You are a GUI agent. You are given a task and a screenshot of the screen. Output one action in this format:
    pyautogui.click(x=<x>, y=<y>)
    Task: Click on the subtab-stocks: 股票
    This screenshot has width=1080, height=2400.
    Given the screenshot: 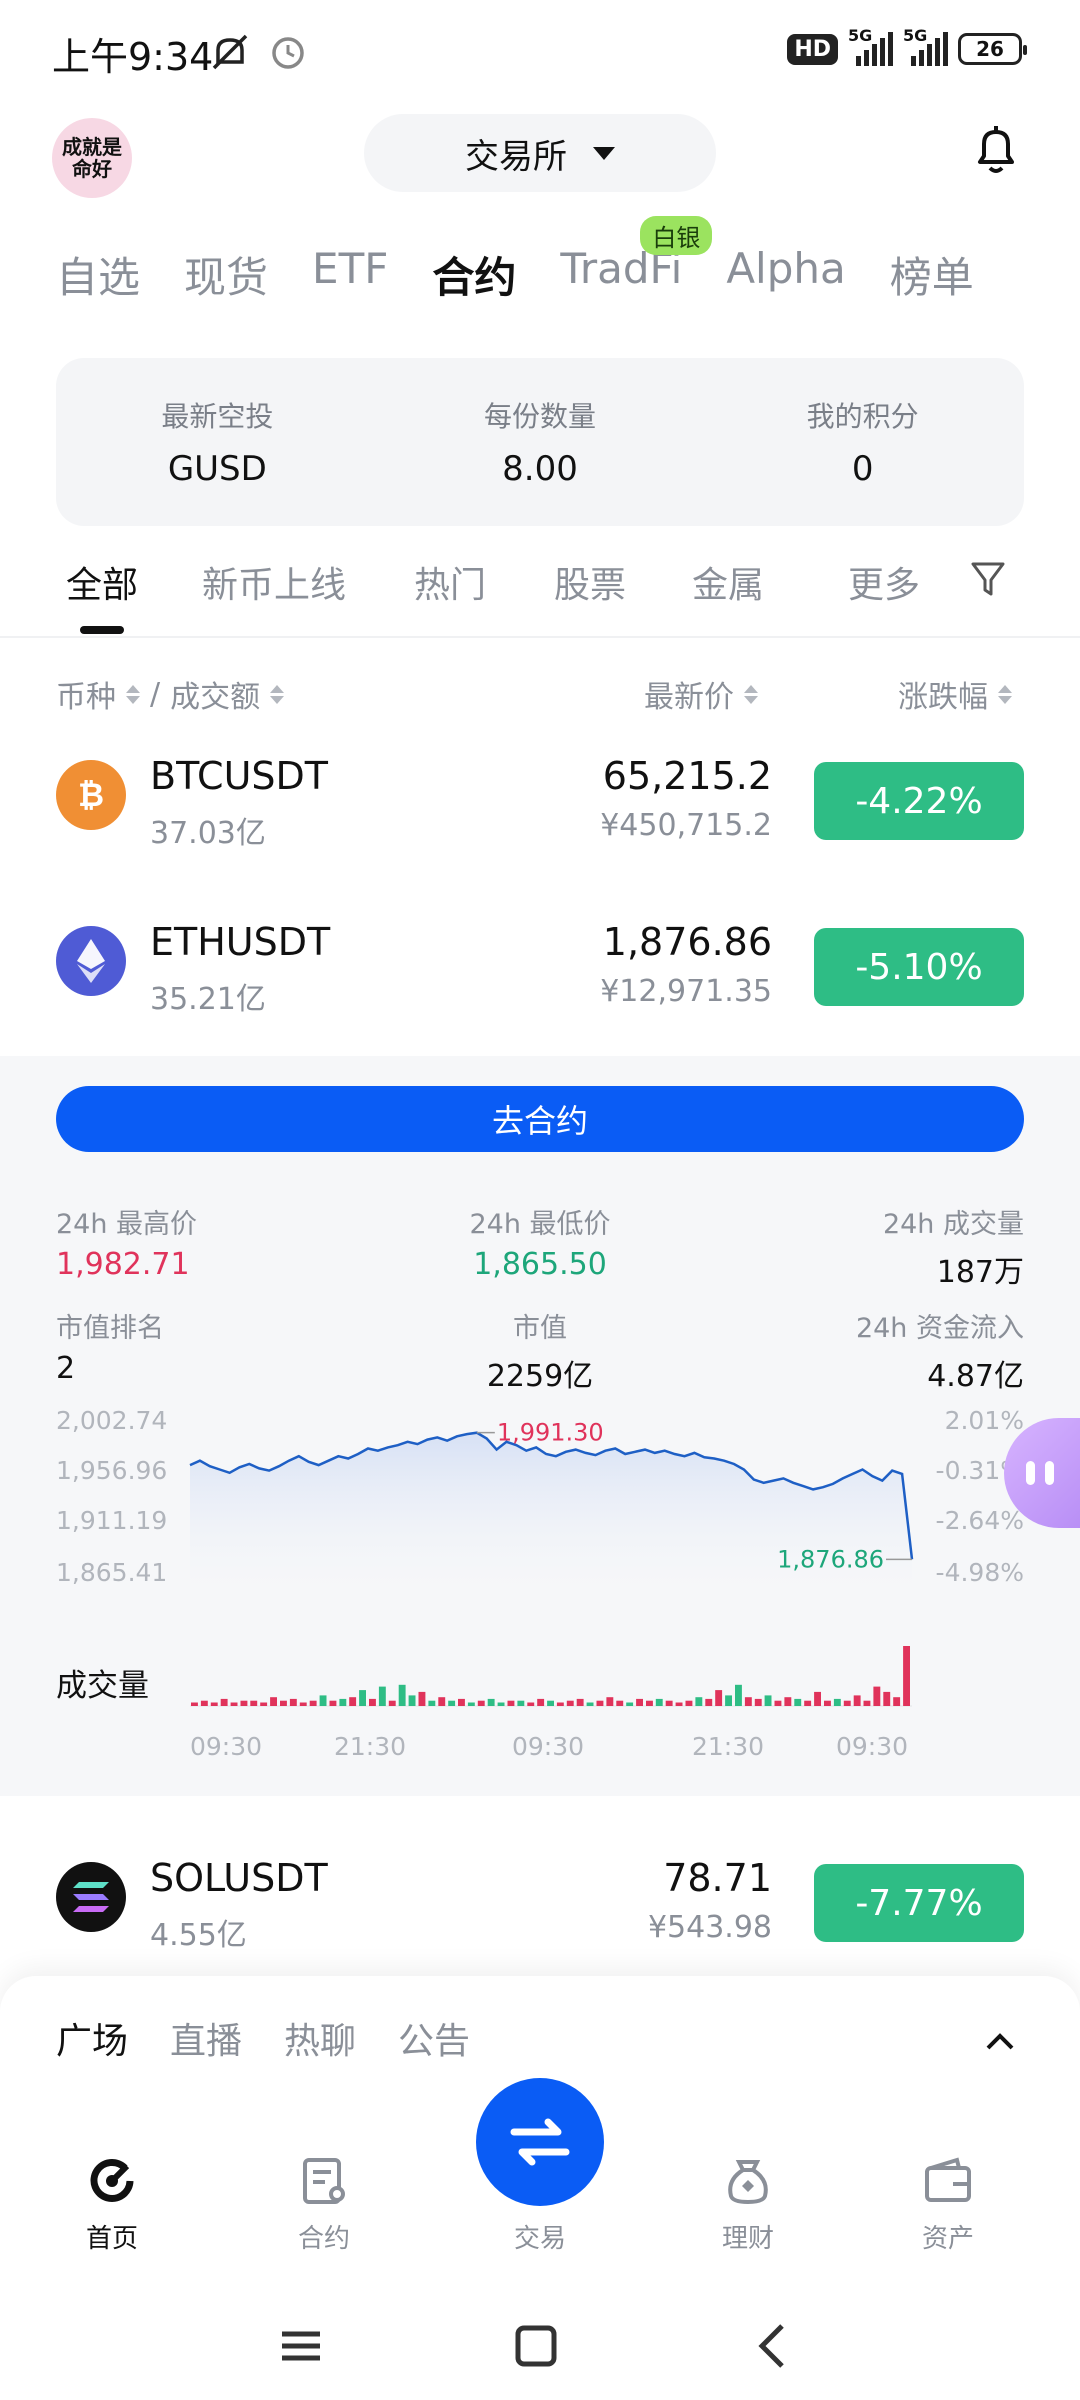 What is the action you would take?
    pyautogui.click(x=590, y=582)
    